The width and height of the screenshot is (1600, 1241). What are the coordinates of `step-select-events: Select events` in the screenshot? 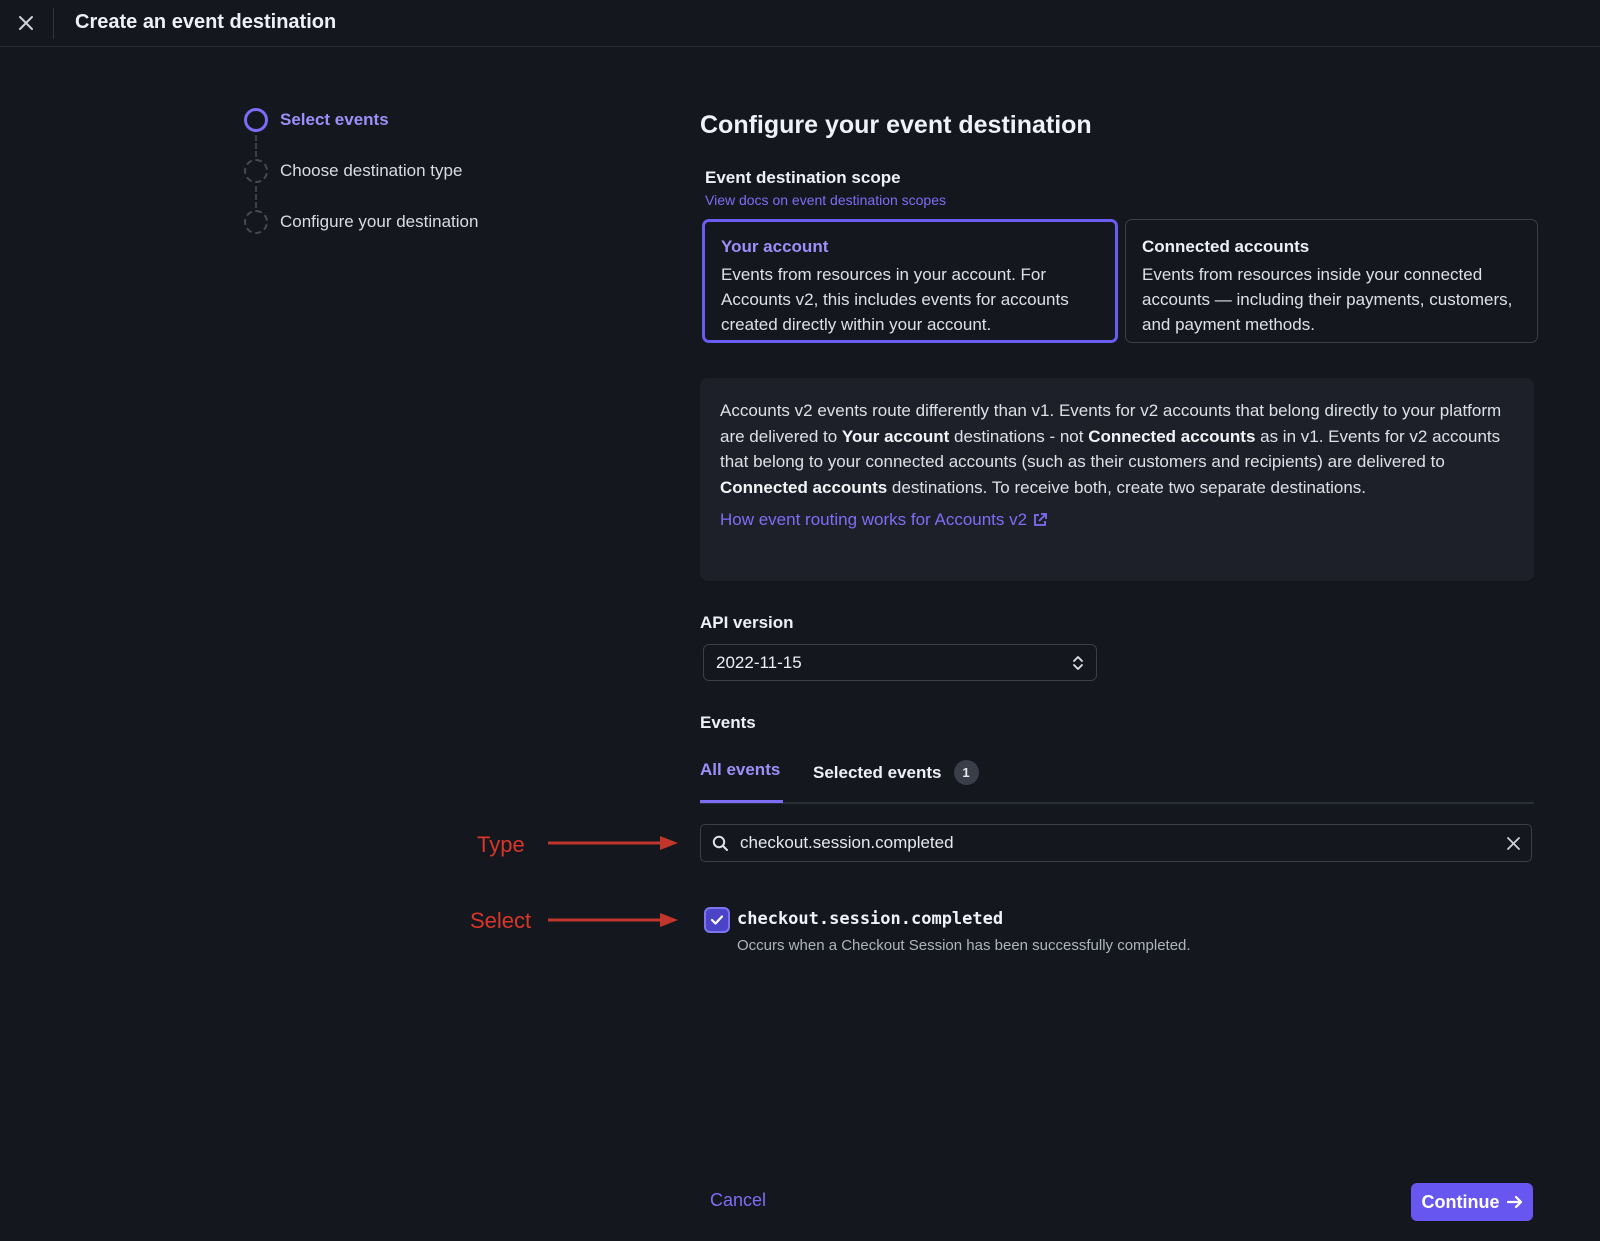 It's located at (316, 120).